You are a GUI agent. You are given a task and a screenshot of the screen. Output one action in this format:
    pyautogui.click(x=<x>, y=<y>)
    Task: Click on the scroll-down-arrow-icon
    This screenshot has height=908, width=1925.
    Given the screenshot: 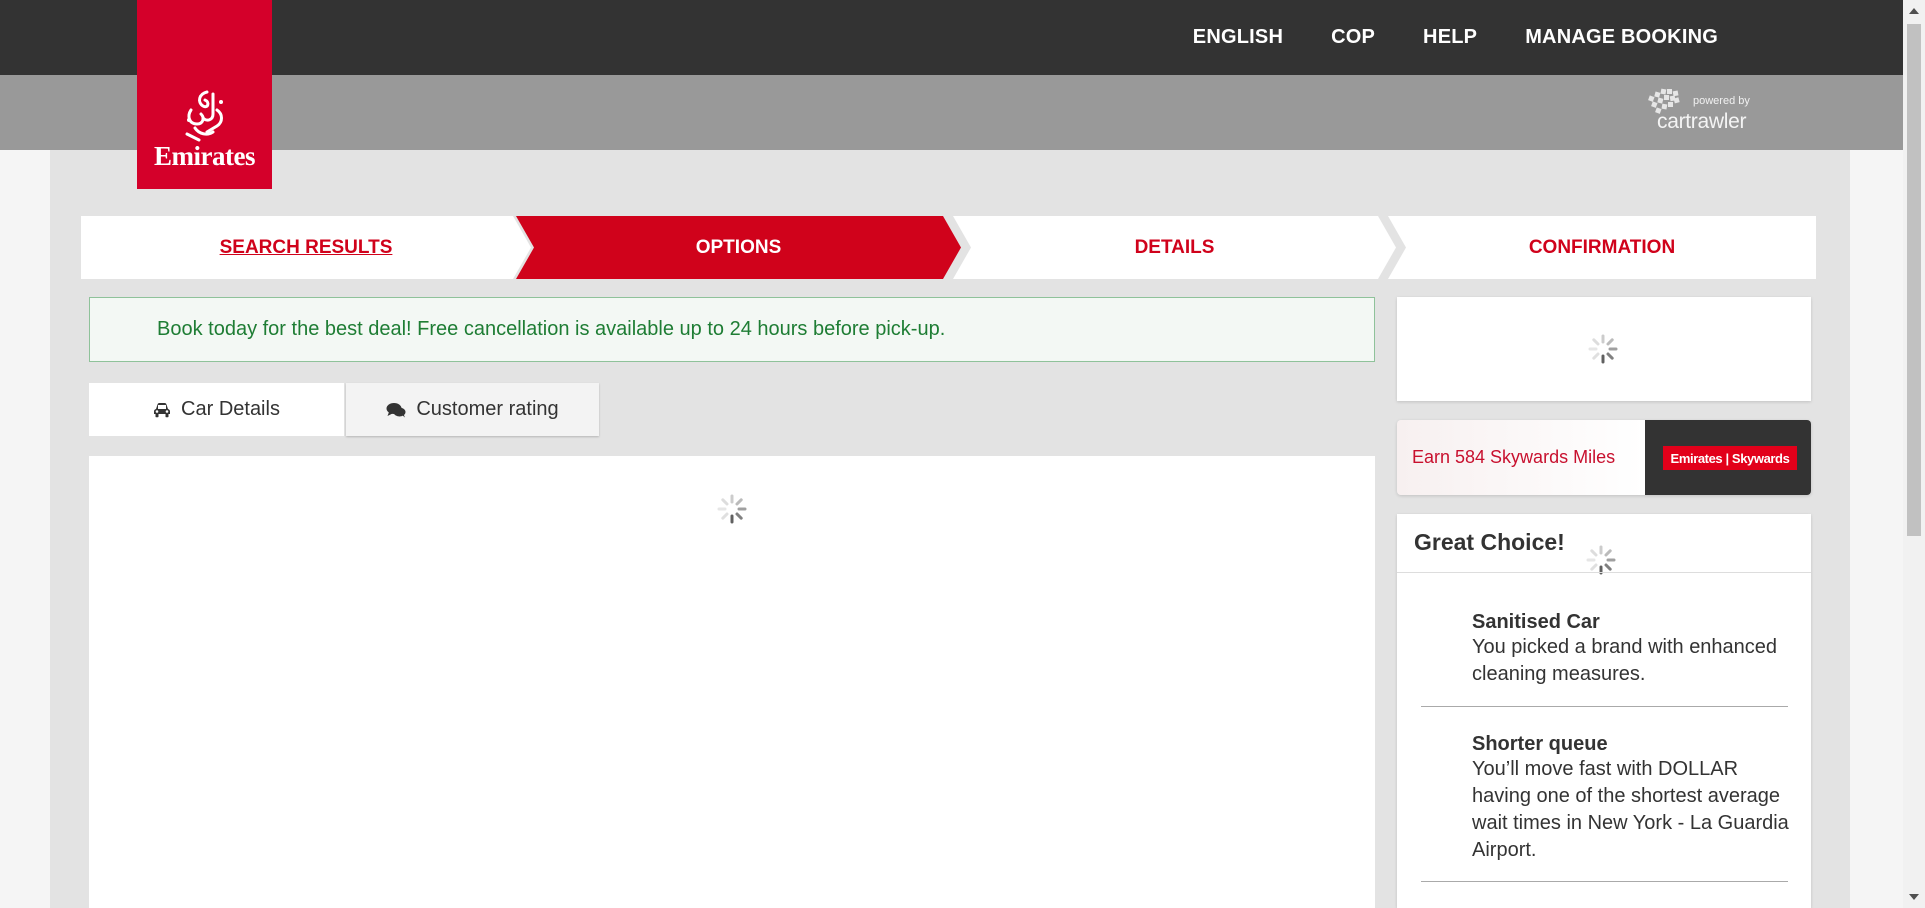 What is the action you would take?
    pyautogui.click(x=1914, y=897)
    